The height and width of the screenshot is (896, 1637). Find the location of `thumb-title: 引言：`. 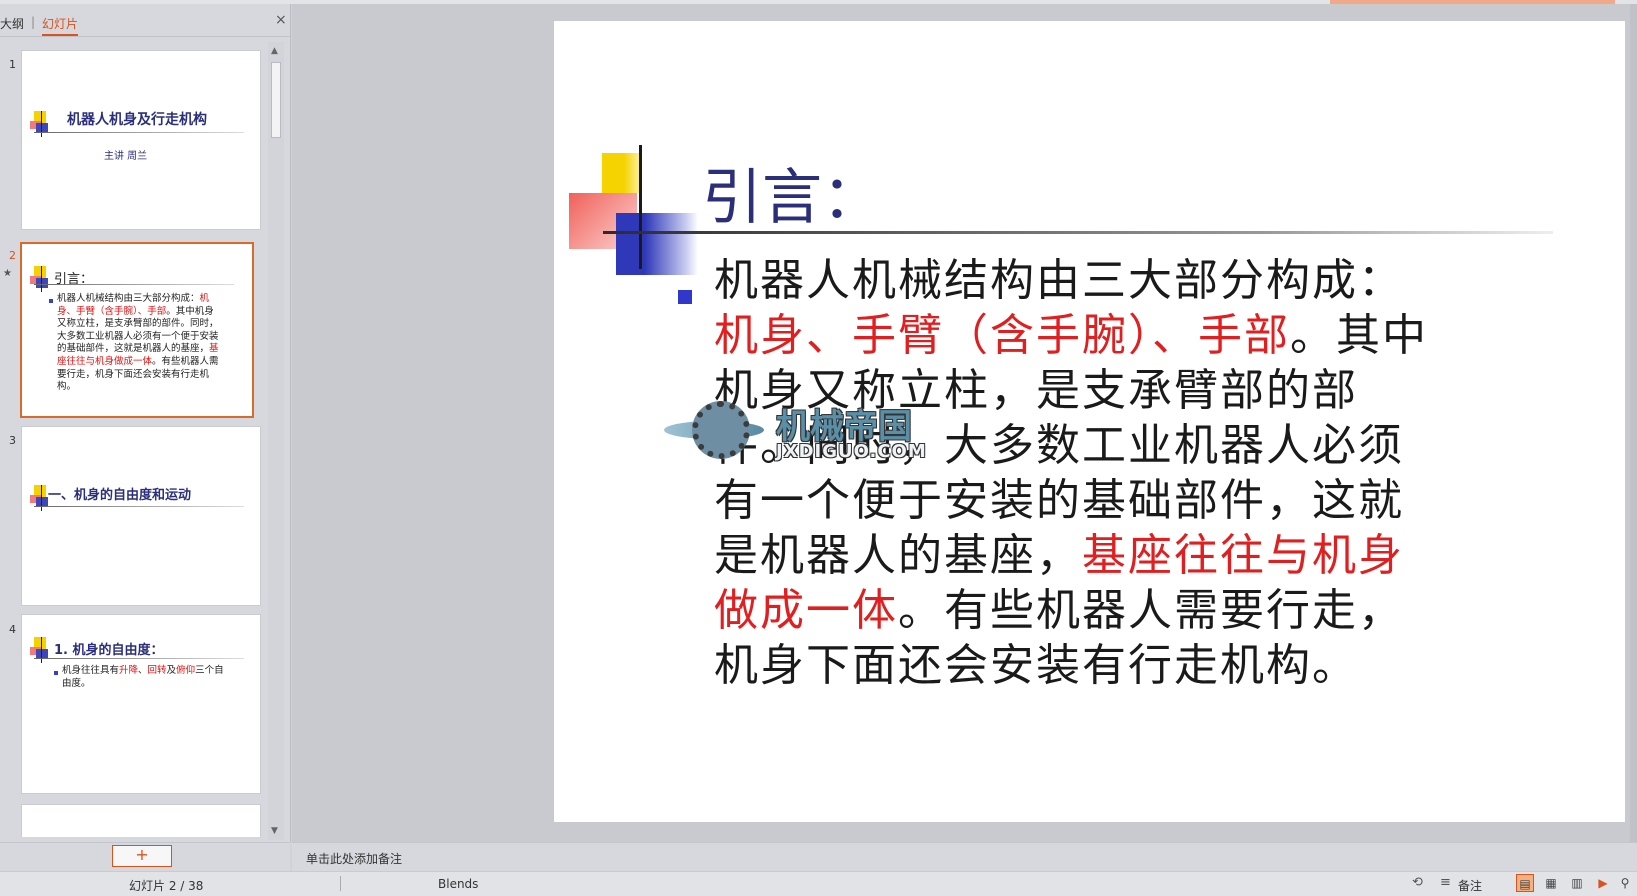

thumb-title: 引言： is located at coordinates (74, 279).